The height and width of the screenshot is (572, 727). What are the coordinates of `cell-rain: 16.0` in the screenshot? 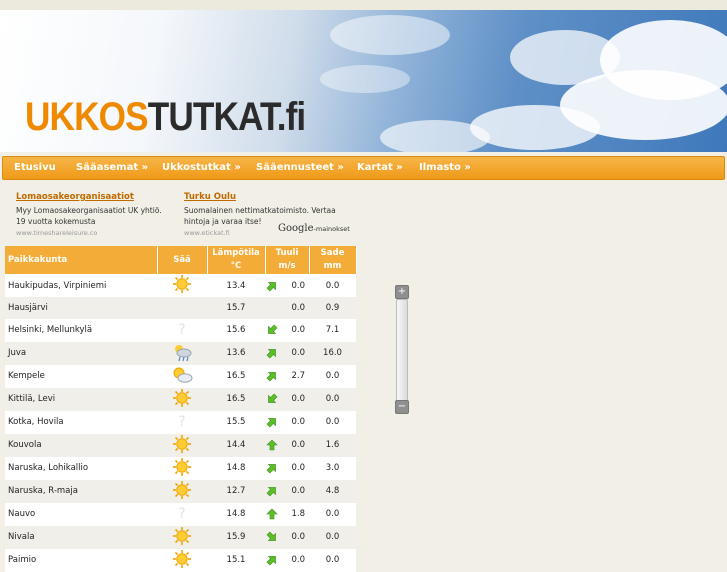 It's located at (332, 353).